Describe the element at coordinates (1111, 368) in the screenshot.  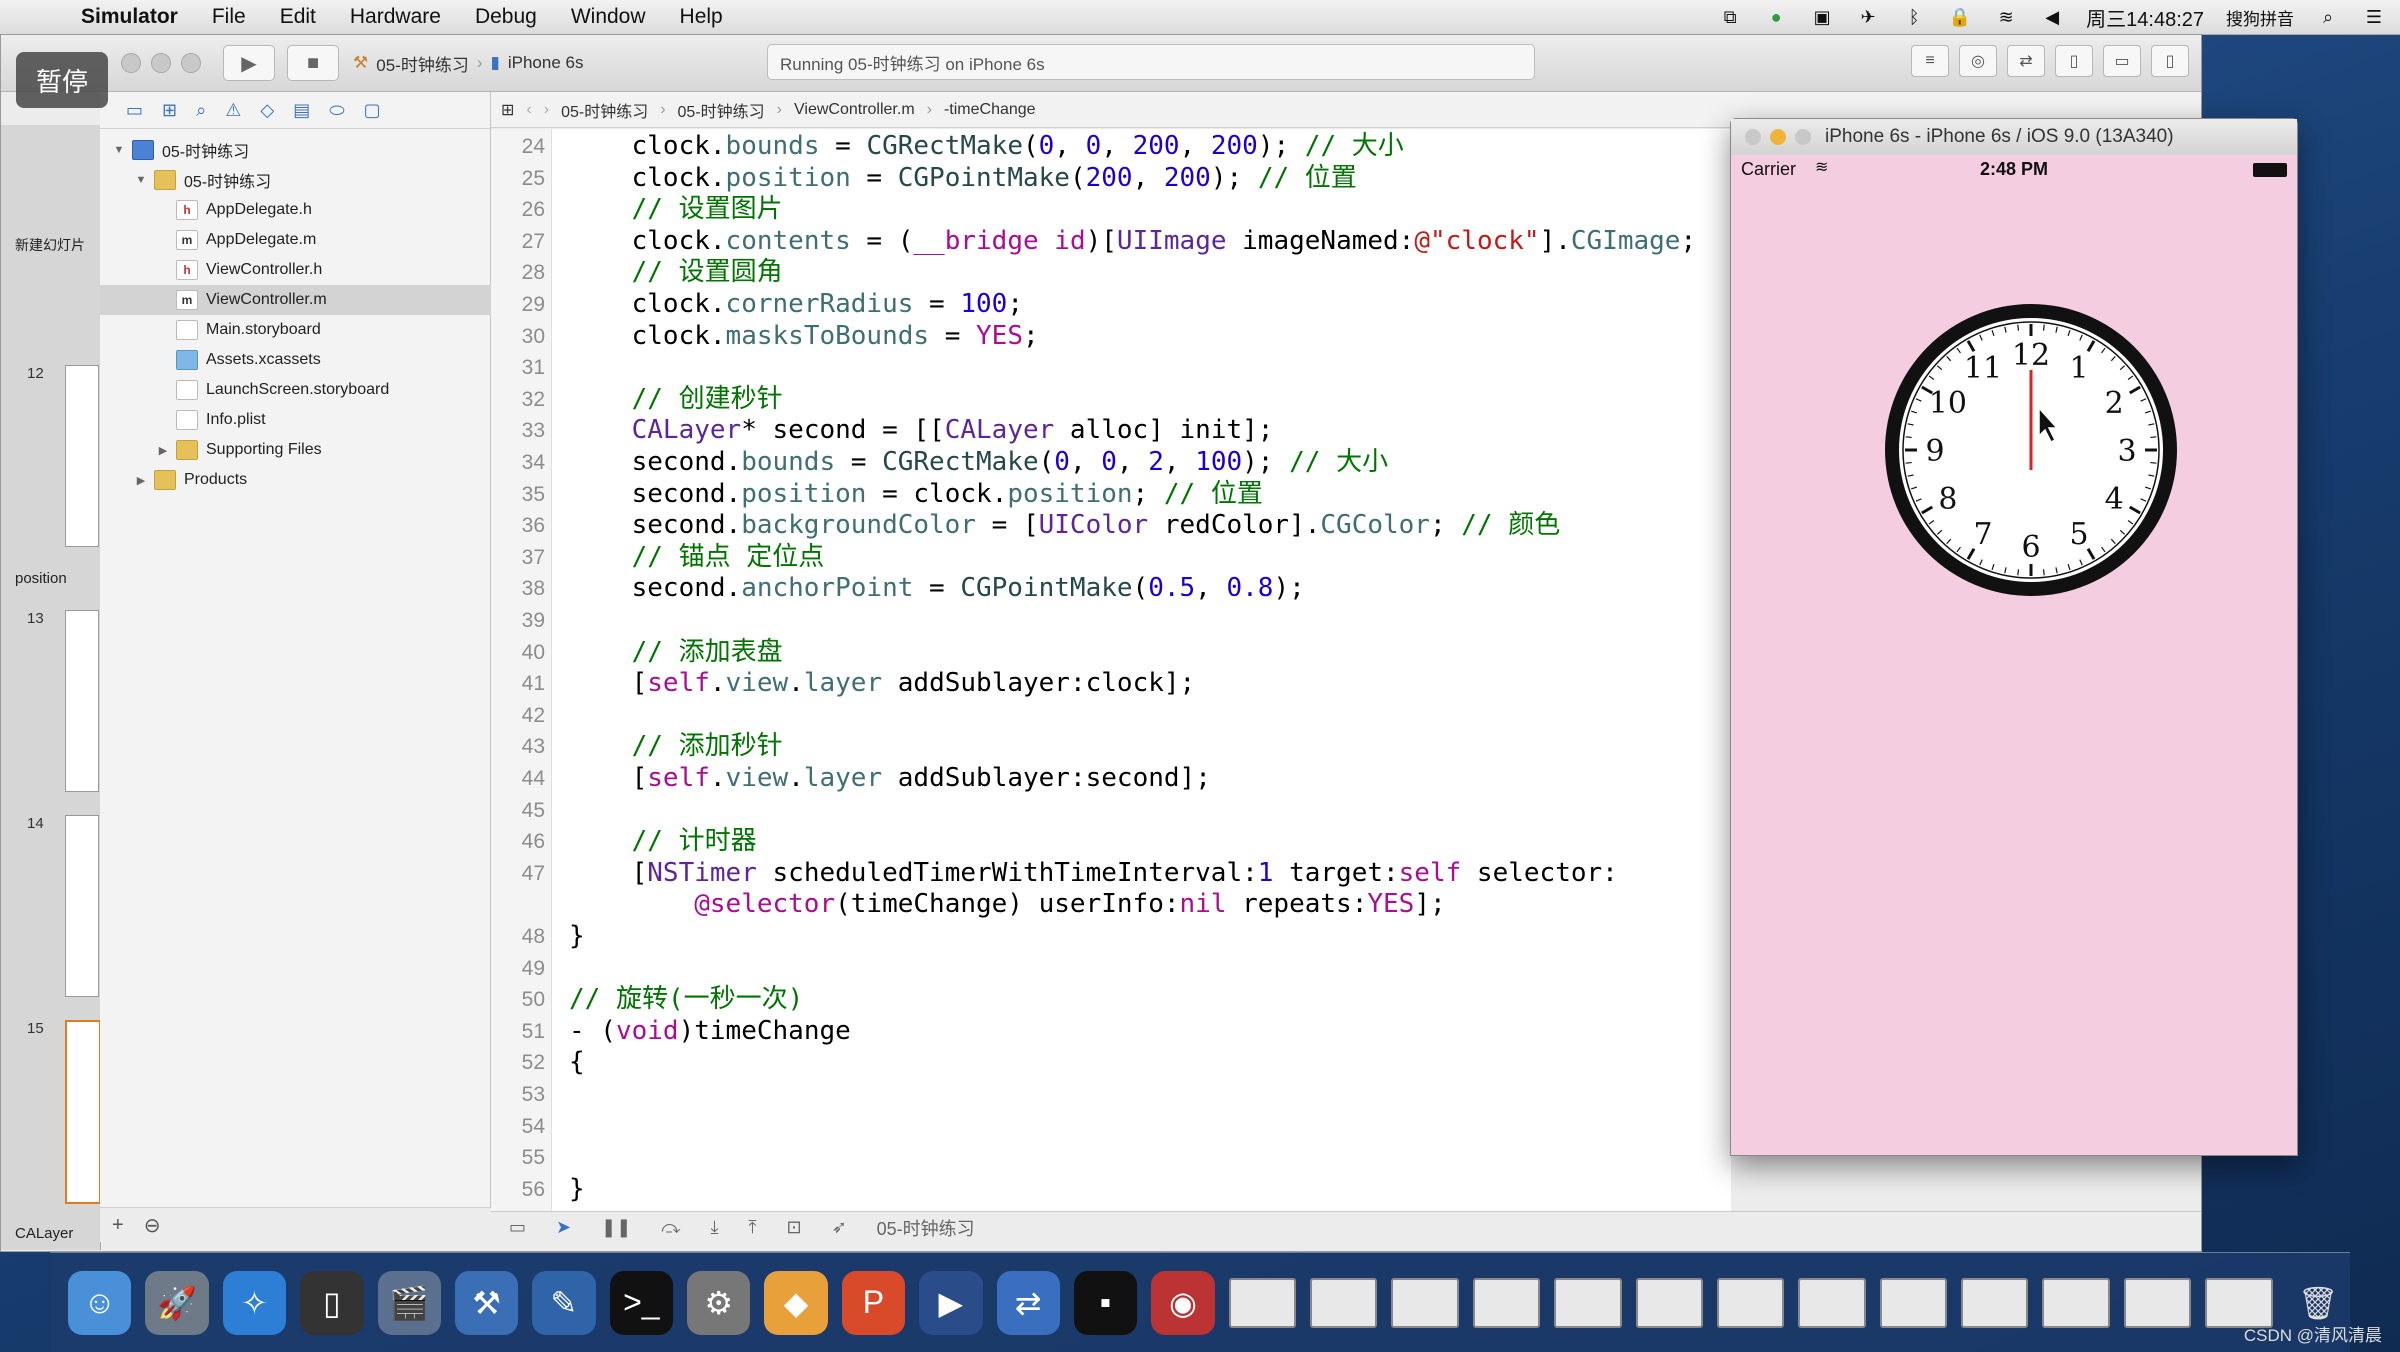
I see `code-line: 31` at that location.